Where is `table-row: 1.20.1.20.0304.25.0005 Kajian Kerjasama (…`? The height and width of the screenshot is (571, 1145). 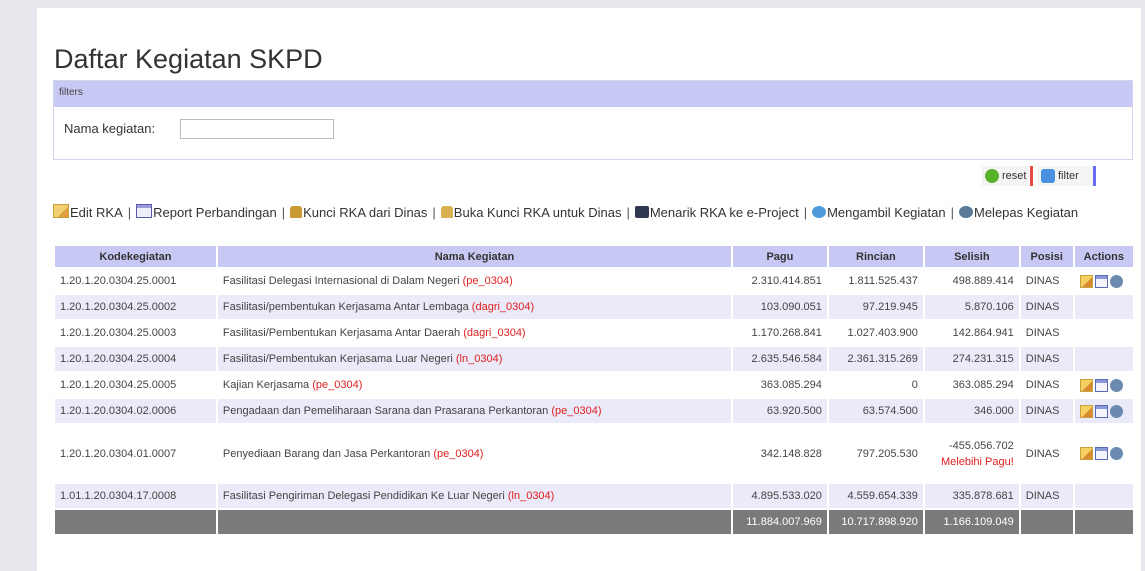 table-row: 1.20.1.20.0304.25.0005 Kajian Kerjasama (… is located at coordinates (594, 385).